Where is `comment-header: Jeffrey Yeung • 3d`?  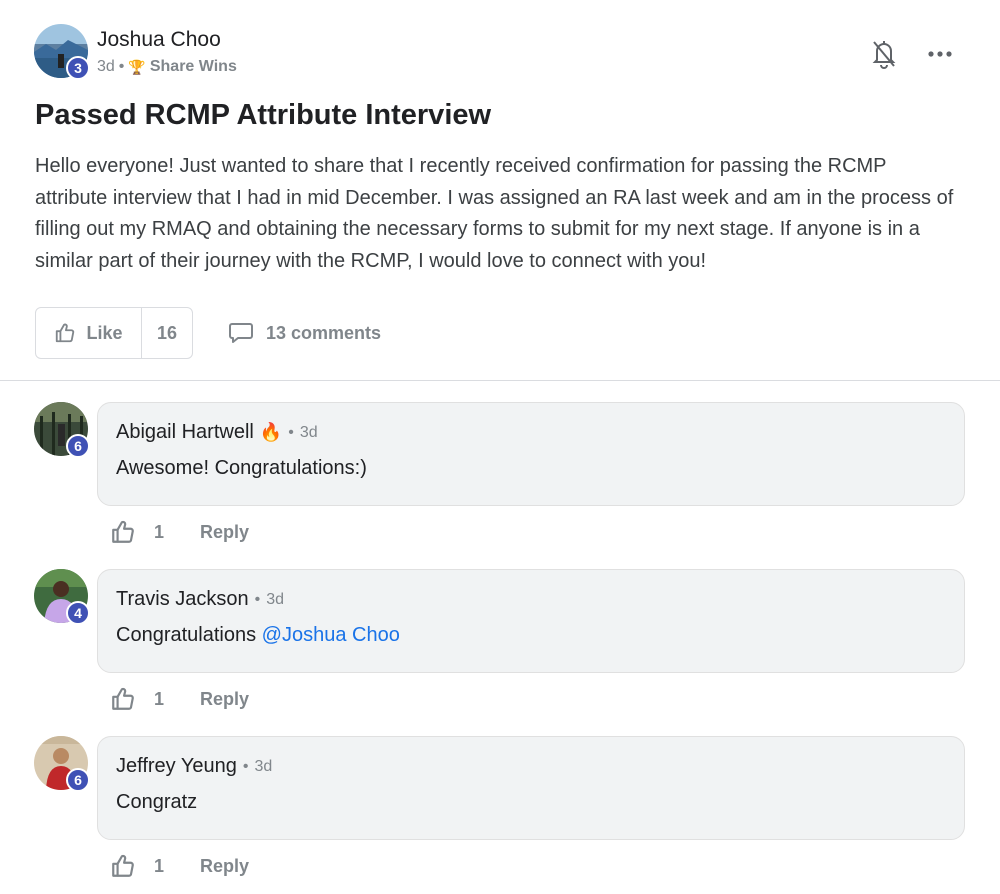 comment-header: Jeffrey Yeung • 3d is located at coordinates (194, 766).